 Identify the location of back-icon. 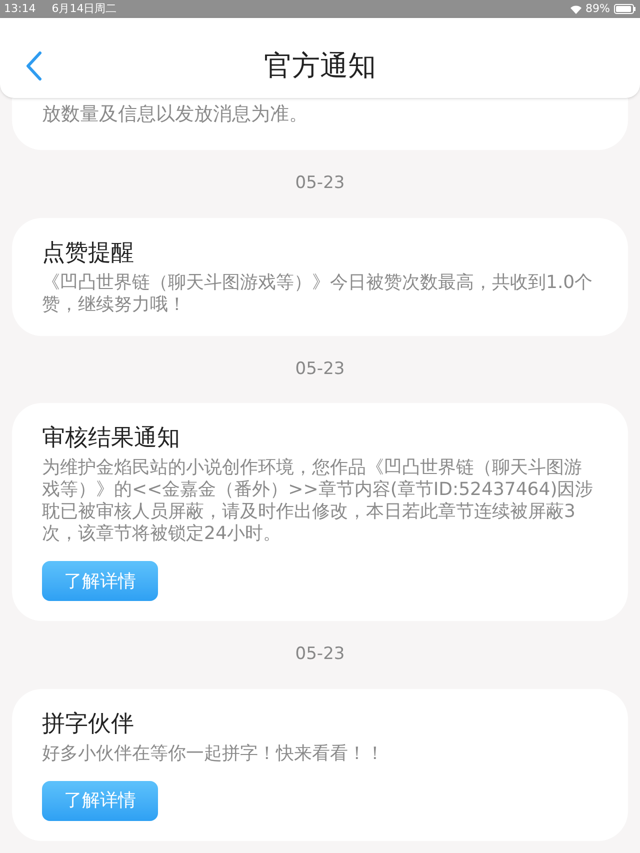
(34, 66).